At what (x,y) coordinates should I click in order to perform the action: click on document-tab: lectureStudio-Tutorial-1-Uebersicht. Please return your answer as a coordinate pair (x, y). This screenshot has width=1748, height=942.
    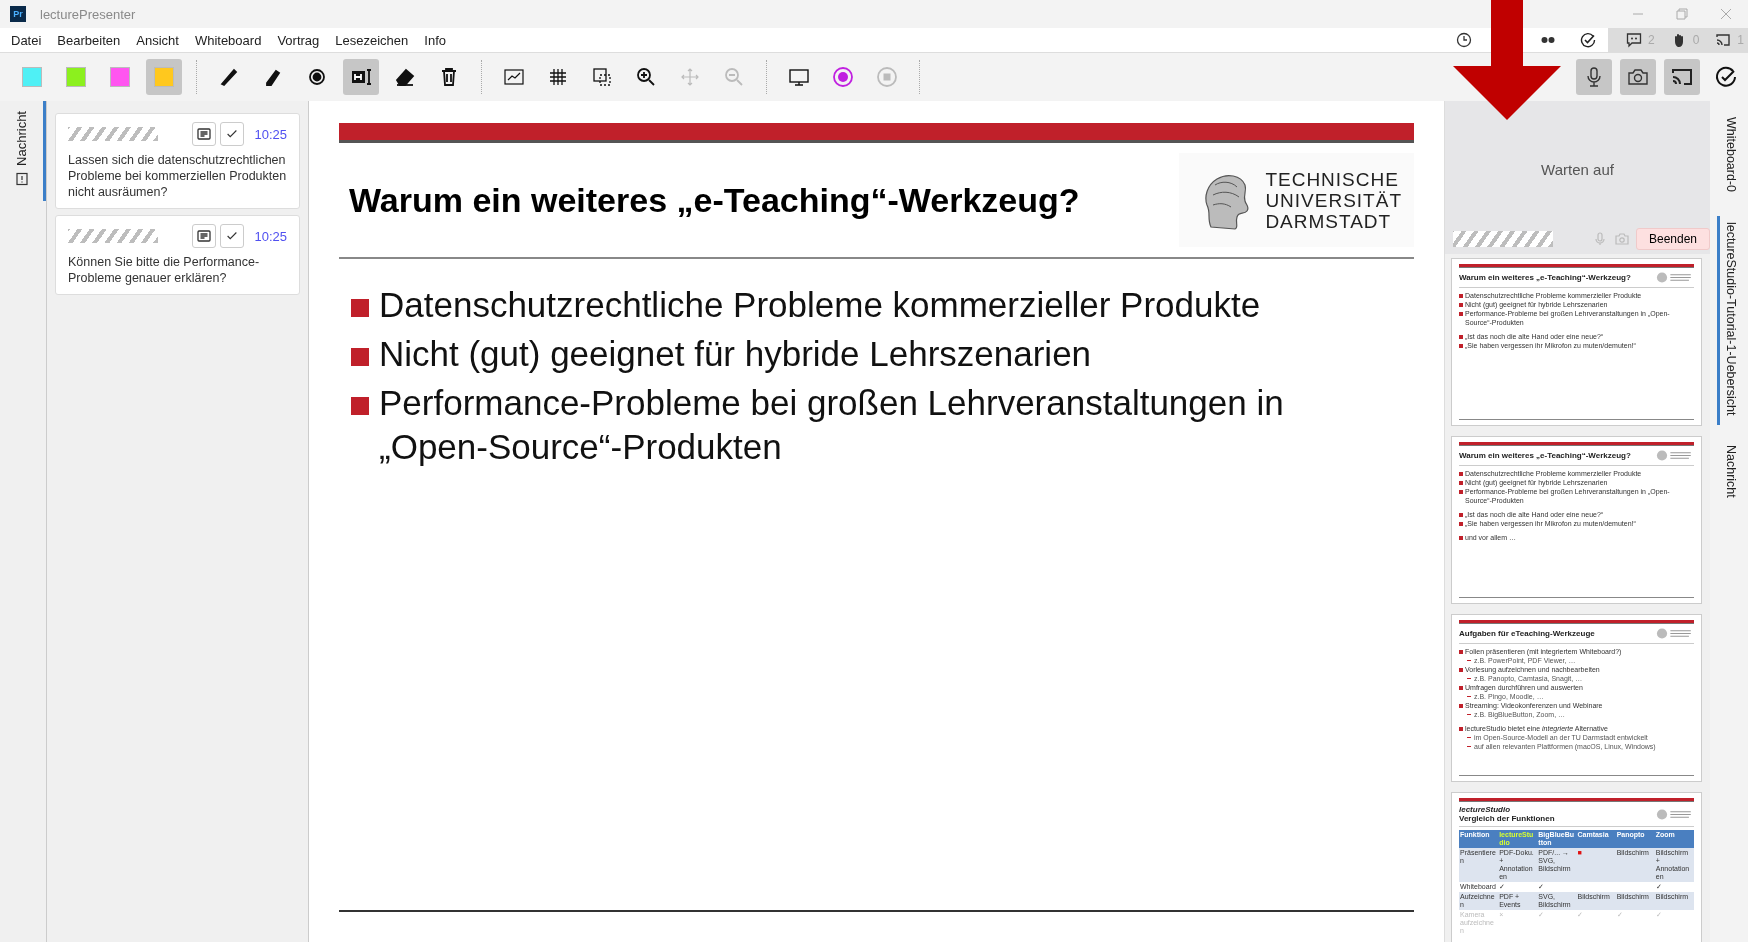
    Looking at the image, I should click on (1729, 321).